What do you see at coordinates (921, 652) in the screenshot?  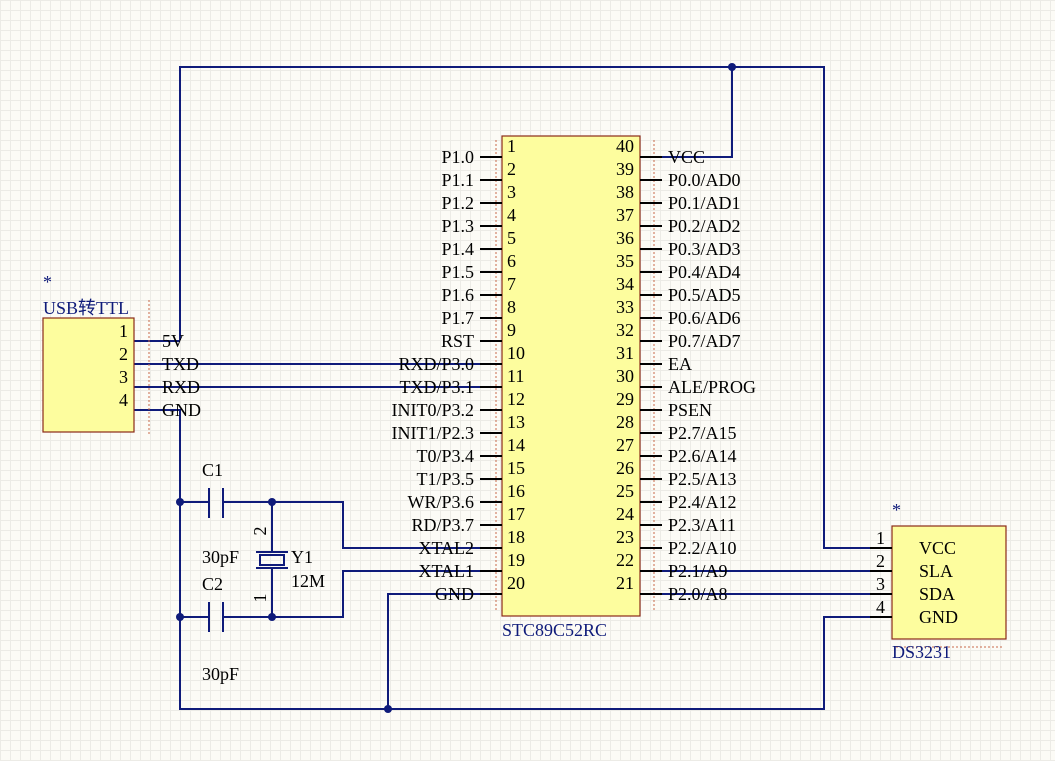 I see `rtc-name: DS3231` at bounding box center [921, 652].